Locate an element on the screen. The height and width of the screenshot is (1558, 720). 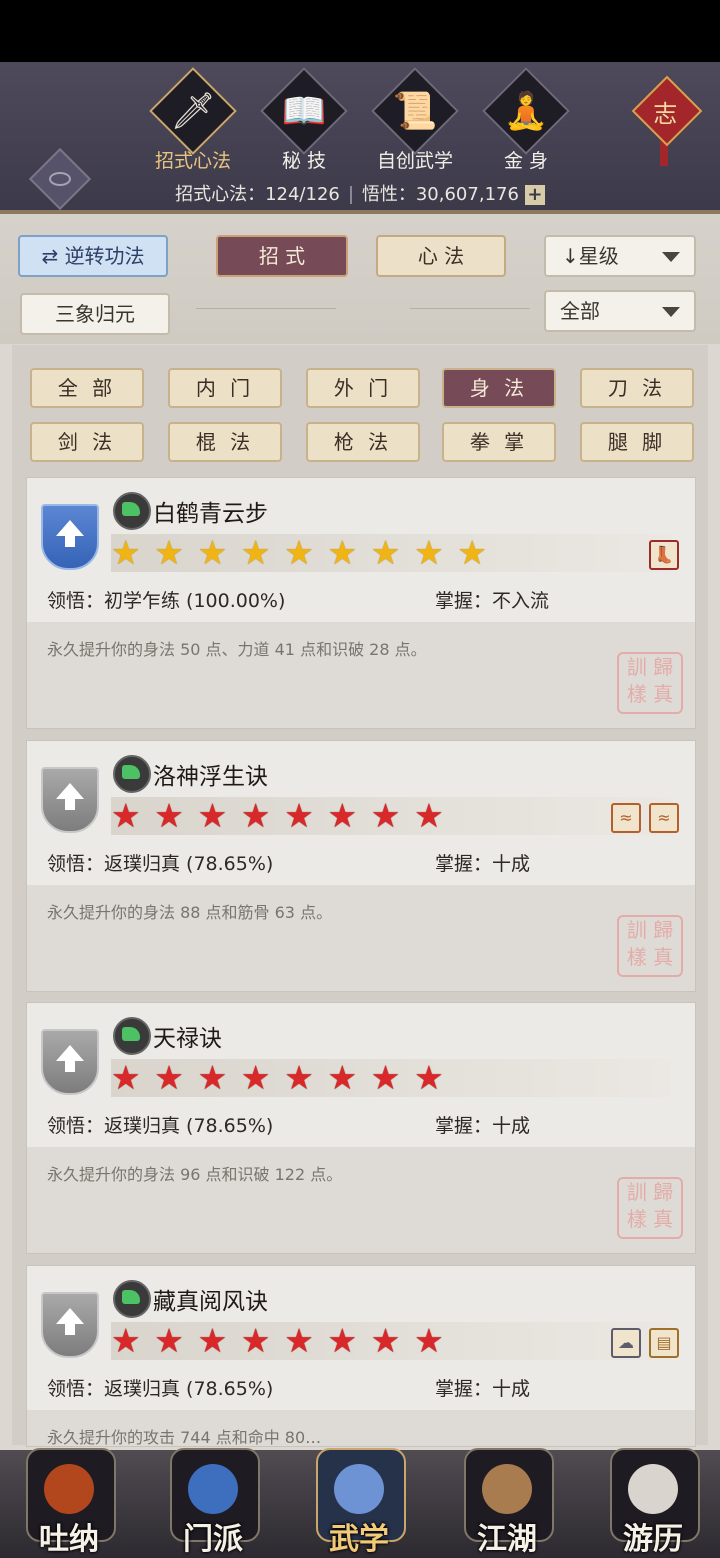
chevron-down-icon is located at coordinates (671, 312).